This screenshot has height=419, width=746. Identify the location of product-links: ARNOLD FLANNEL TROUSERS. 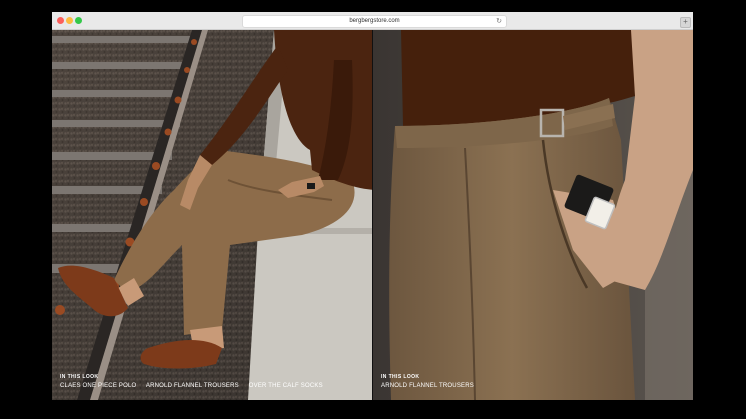
(431, 386).